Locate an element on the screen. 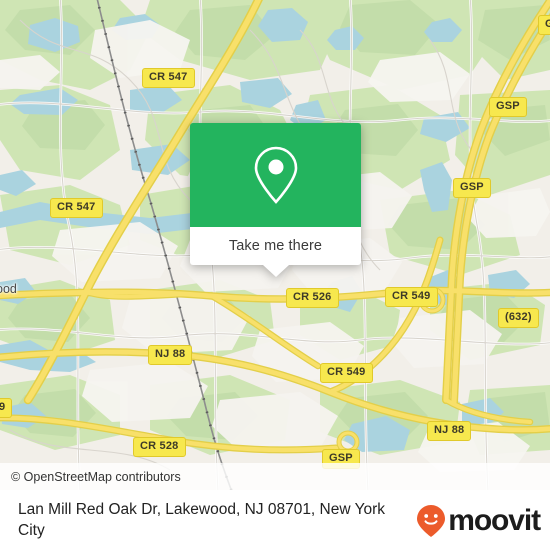 Image resolution: width=550 pixels, height=550 pixels. take-me-there-label: Take me there is located at coordinates (275, 246).